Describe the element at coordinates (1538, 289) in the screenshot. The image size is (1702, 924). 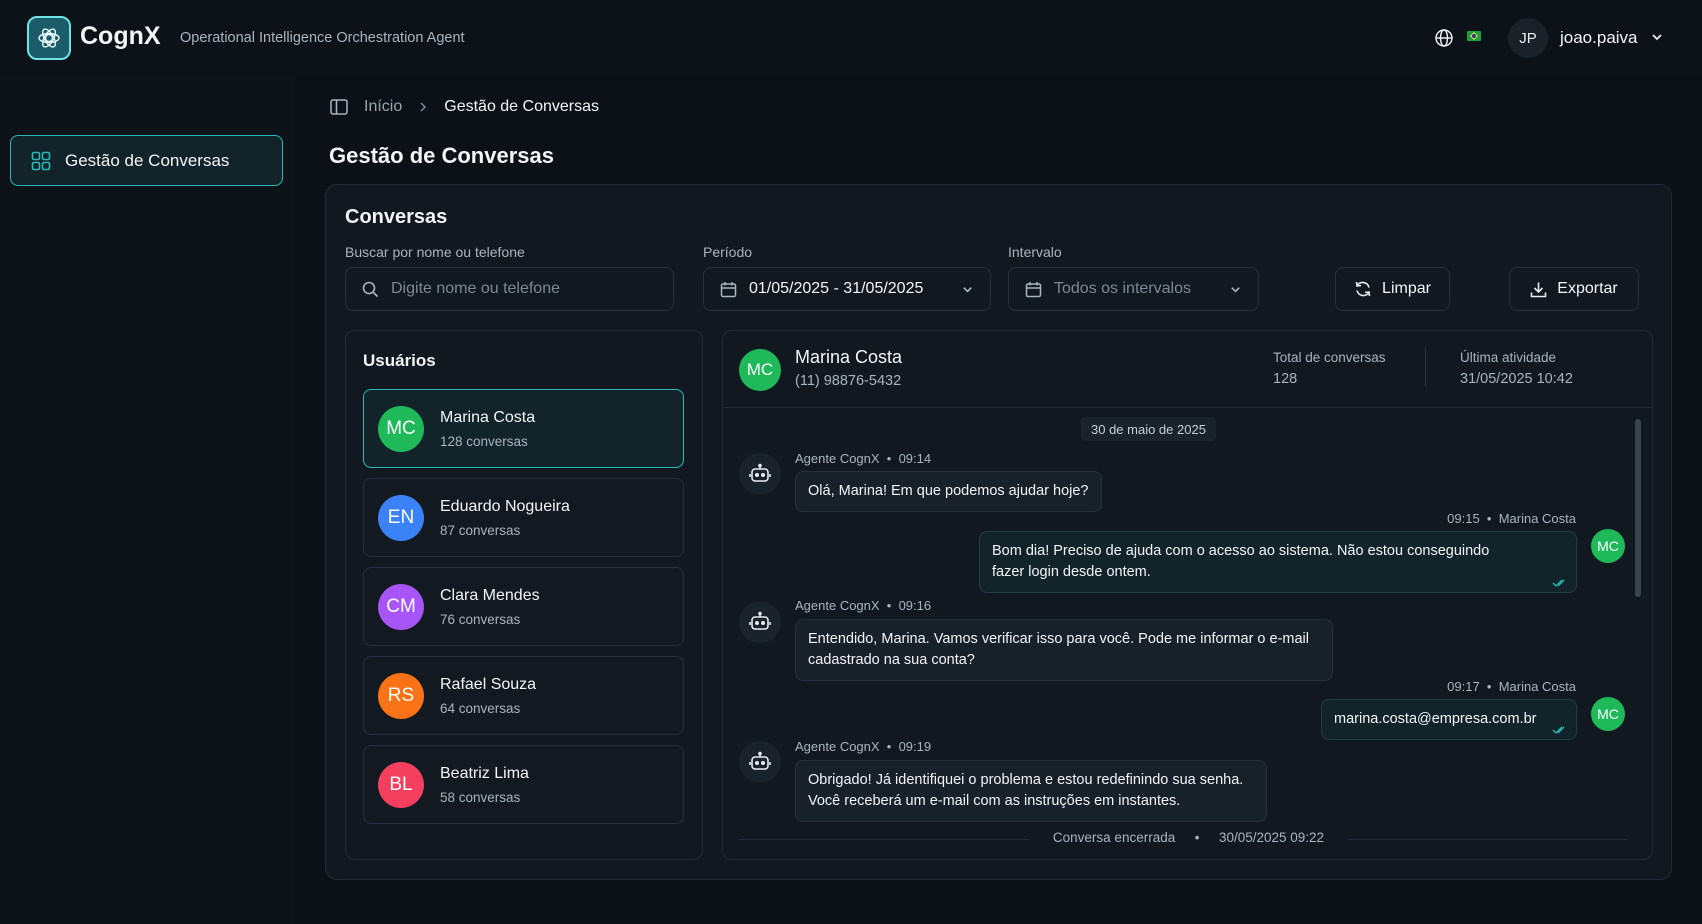
I see `download-icon` at that location.